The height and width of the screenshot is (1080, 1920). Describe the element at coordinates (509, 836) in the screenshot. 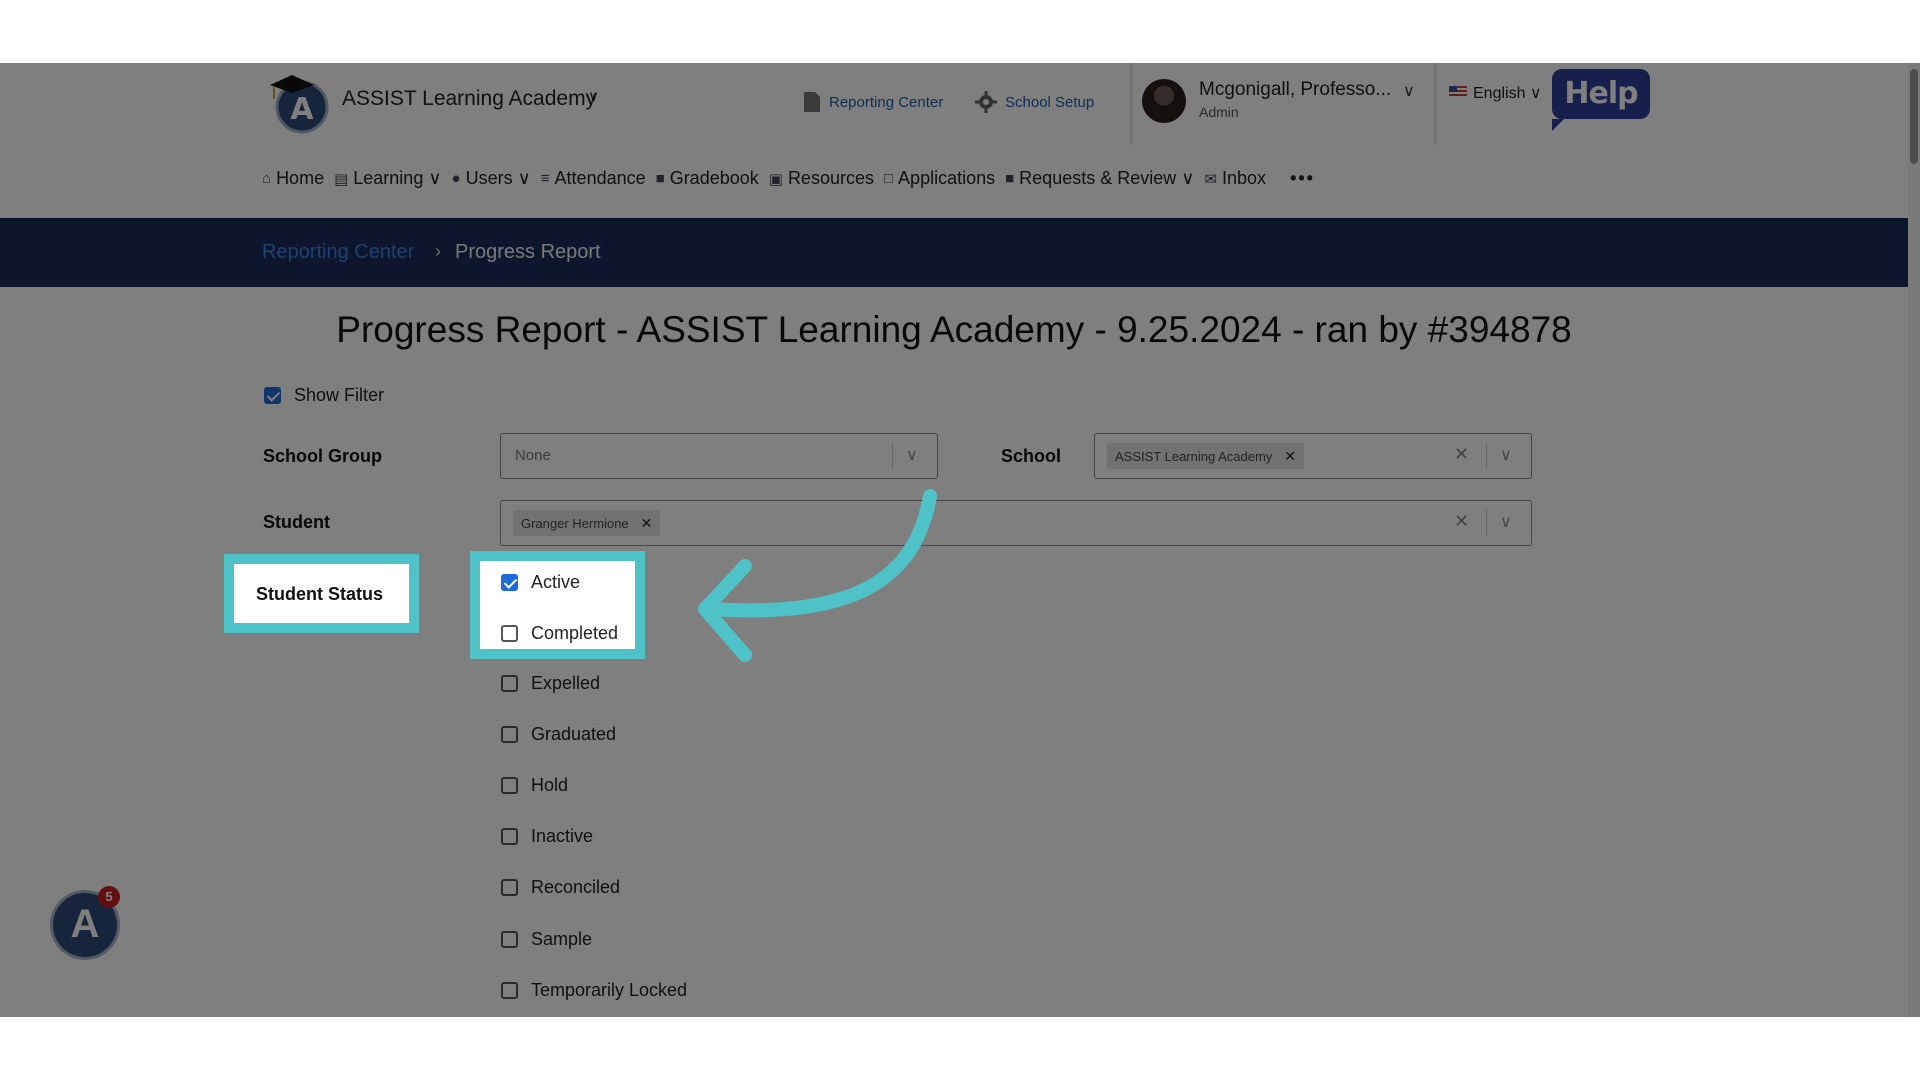

I see `status-checkbox-inactive` at that location.